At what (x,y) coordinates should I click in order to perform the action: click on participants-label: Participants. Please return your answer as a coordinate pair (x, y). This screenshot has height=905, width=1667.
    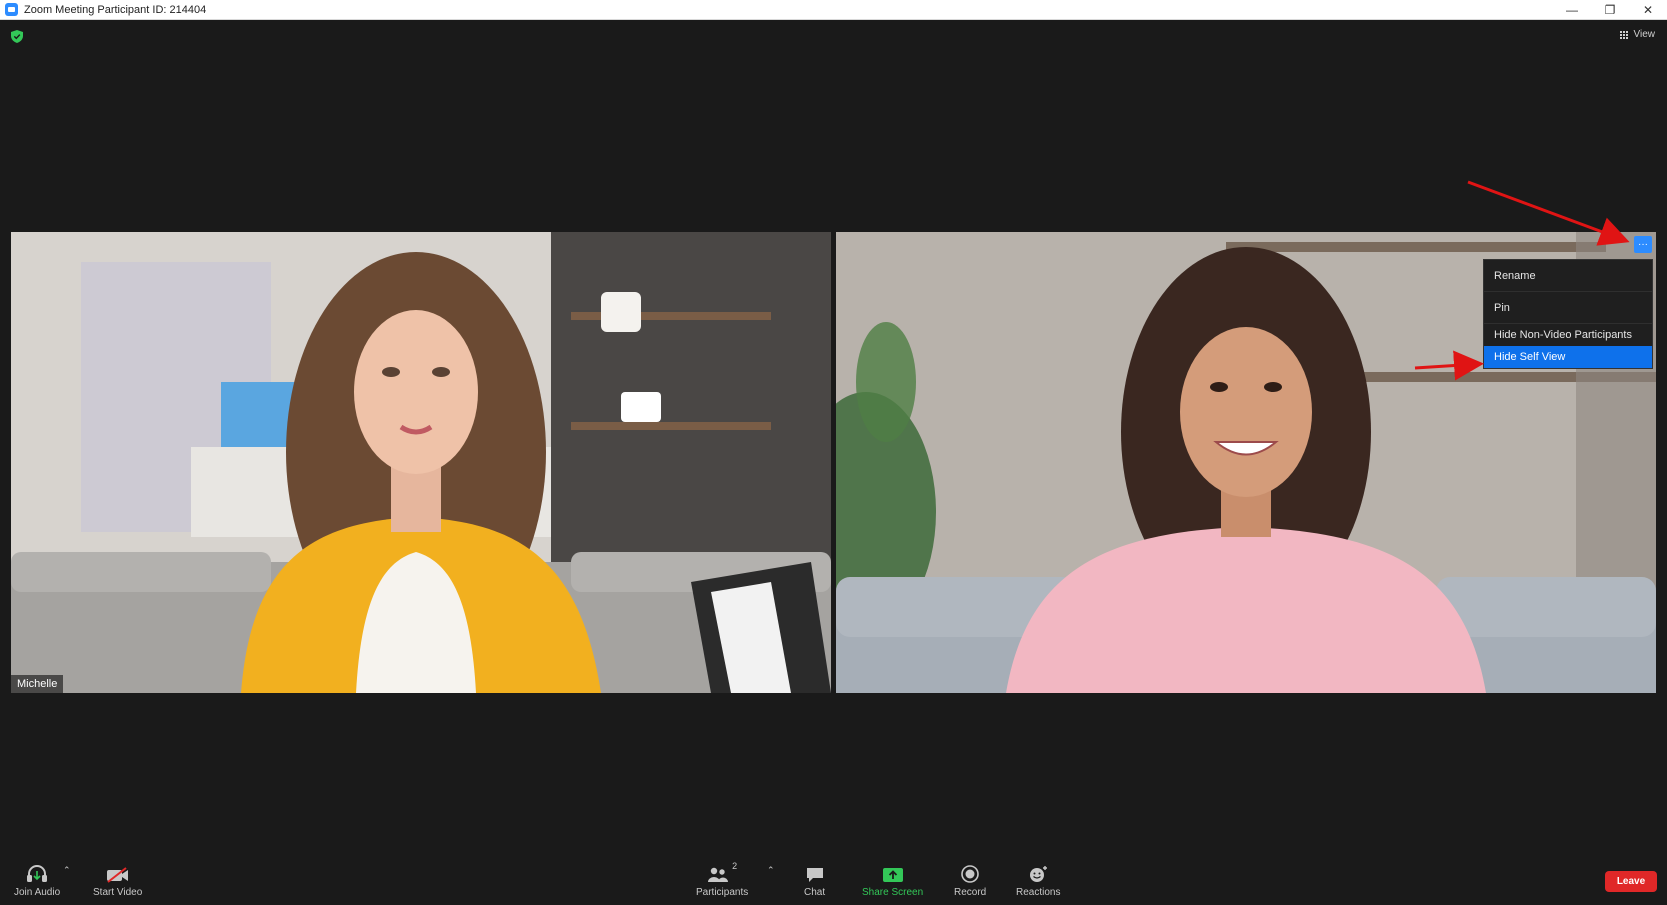
    Looking at the image, I should click on (722, 892).